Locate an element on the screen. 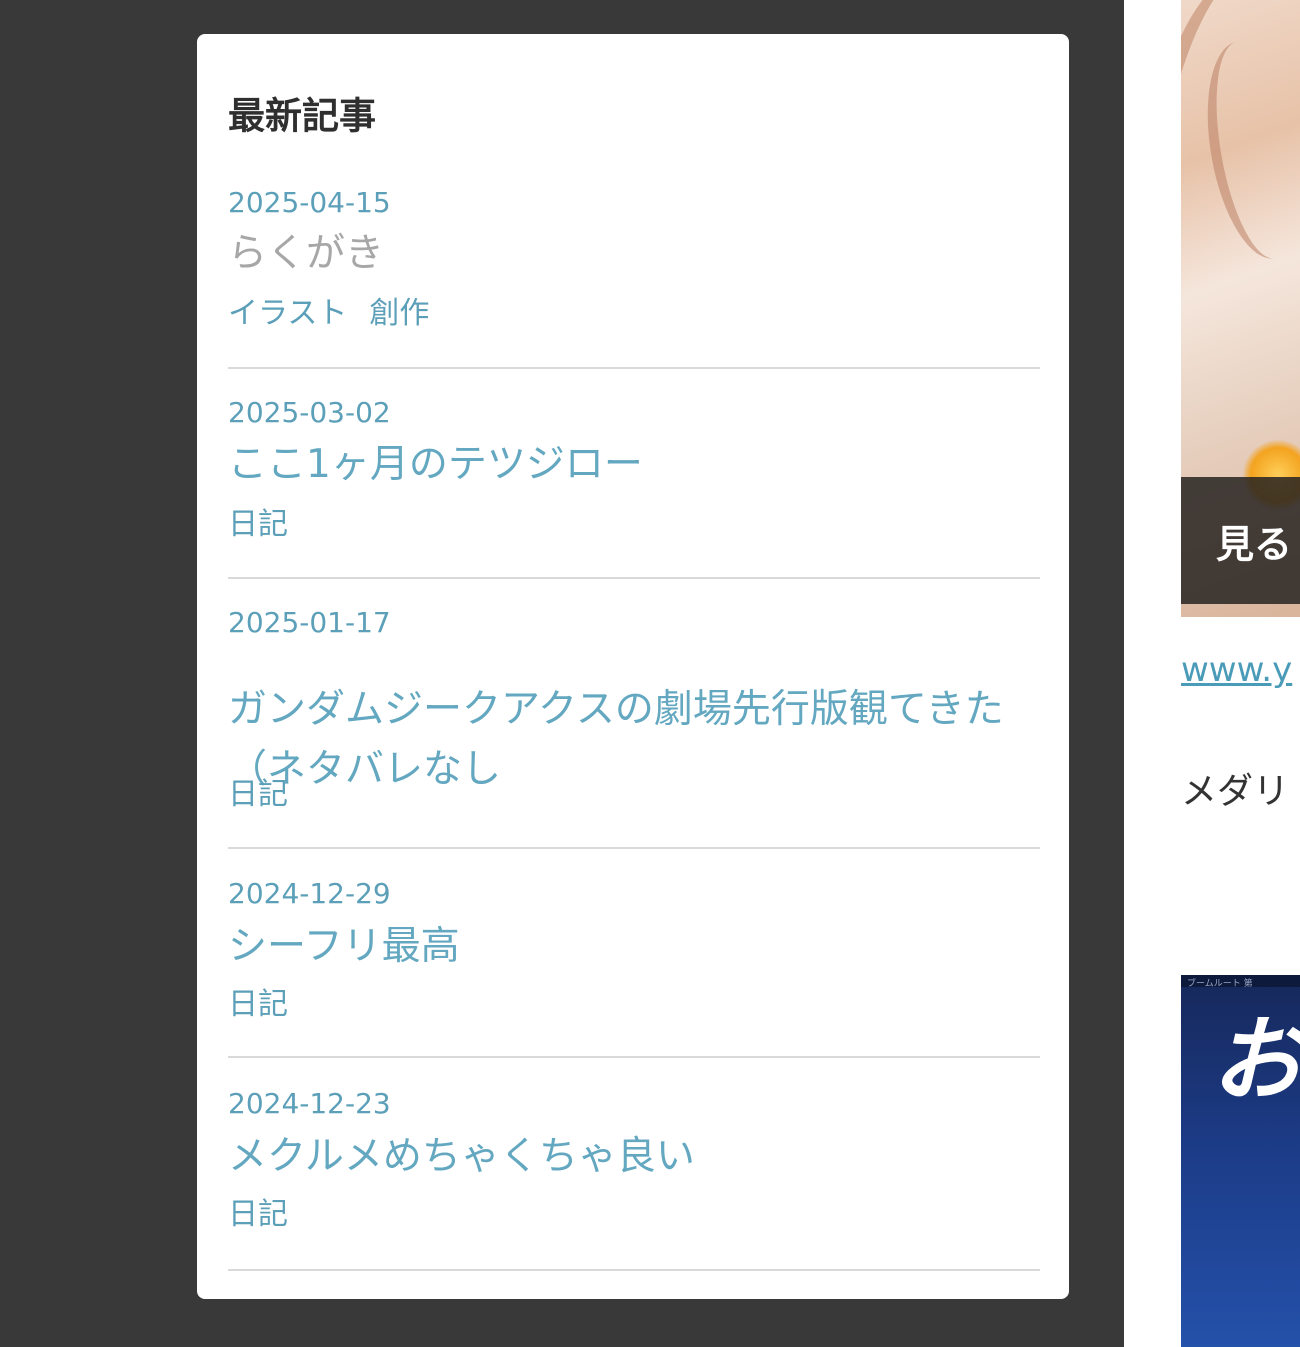 This screenshot has width=1300, height=1347. main-content-column: 見る www.y メダリ ブームルート 第 お is located at coordinates (1212, 673).